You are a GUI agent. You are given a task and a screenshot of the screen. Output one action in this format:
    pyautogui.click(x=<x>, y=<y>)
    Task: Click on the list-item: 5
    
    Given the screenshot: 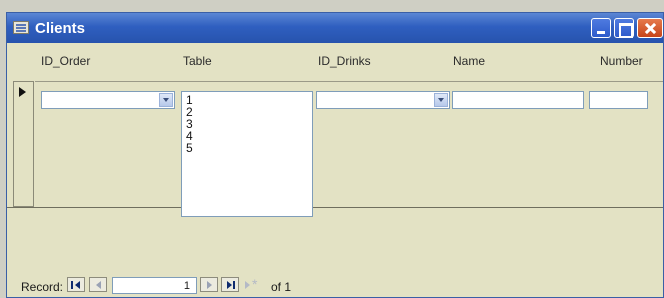 What is the action you would take?
    pyautogui.click(x=249, y=148)
    